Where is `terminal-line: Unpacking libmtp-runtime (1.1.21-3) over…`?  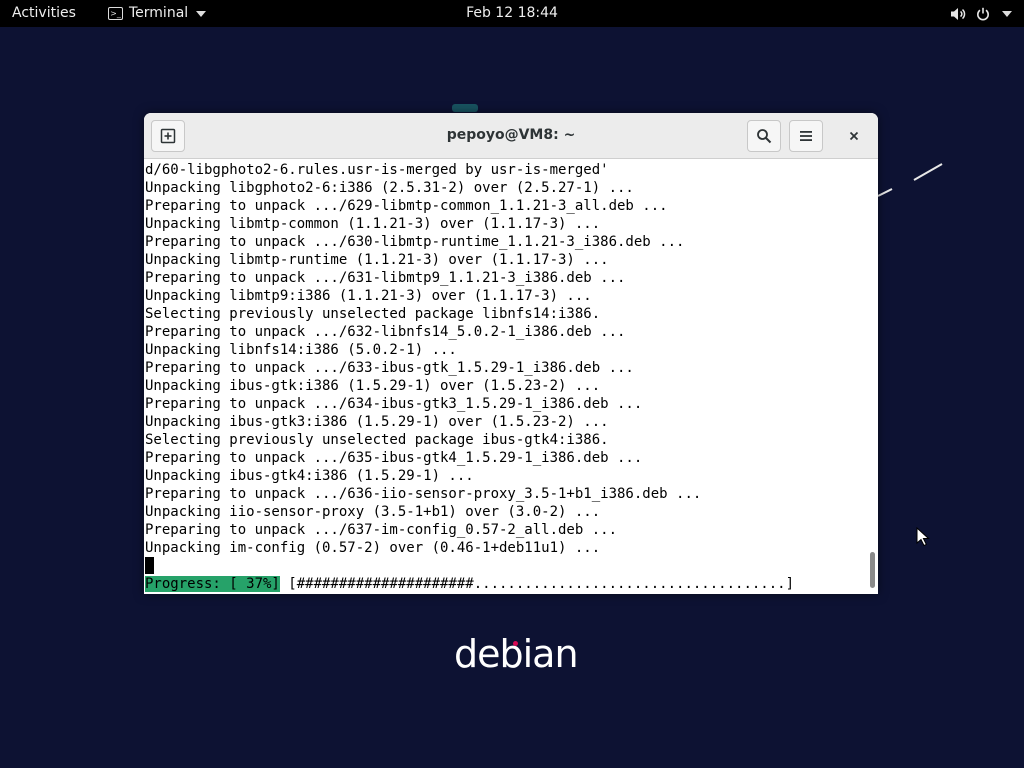 terminal-line: Unpacking libmtp-runtime (1.1.21-3) over… is located at coordinates (377, 260).